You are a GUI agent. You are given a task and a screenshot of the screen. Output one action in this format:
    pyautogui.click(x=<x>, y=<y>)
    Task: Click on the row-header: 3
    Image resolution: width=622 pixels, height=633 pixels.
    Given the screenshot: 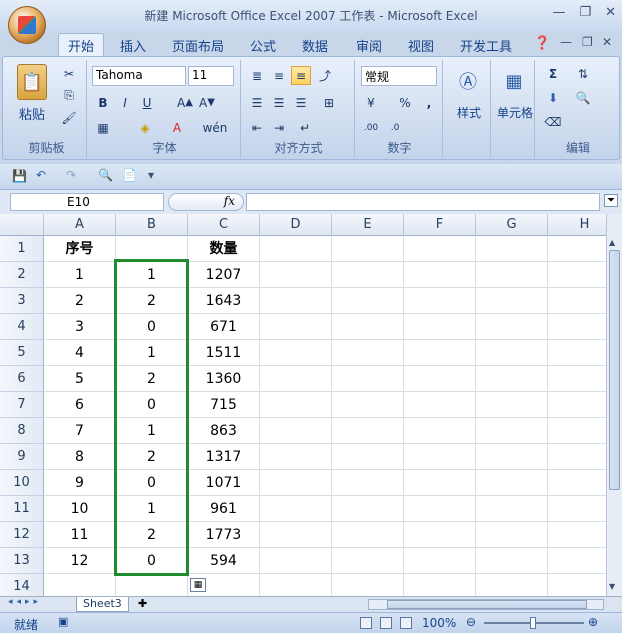 What is the action you would take?
    pyautogui.click(x=22, y=301)
    